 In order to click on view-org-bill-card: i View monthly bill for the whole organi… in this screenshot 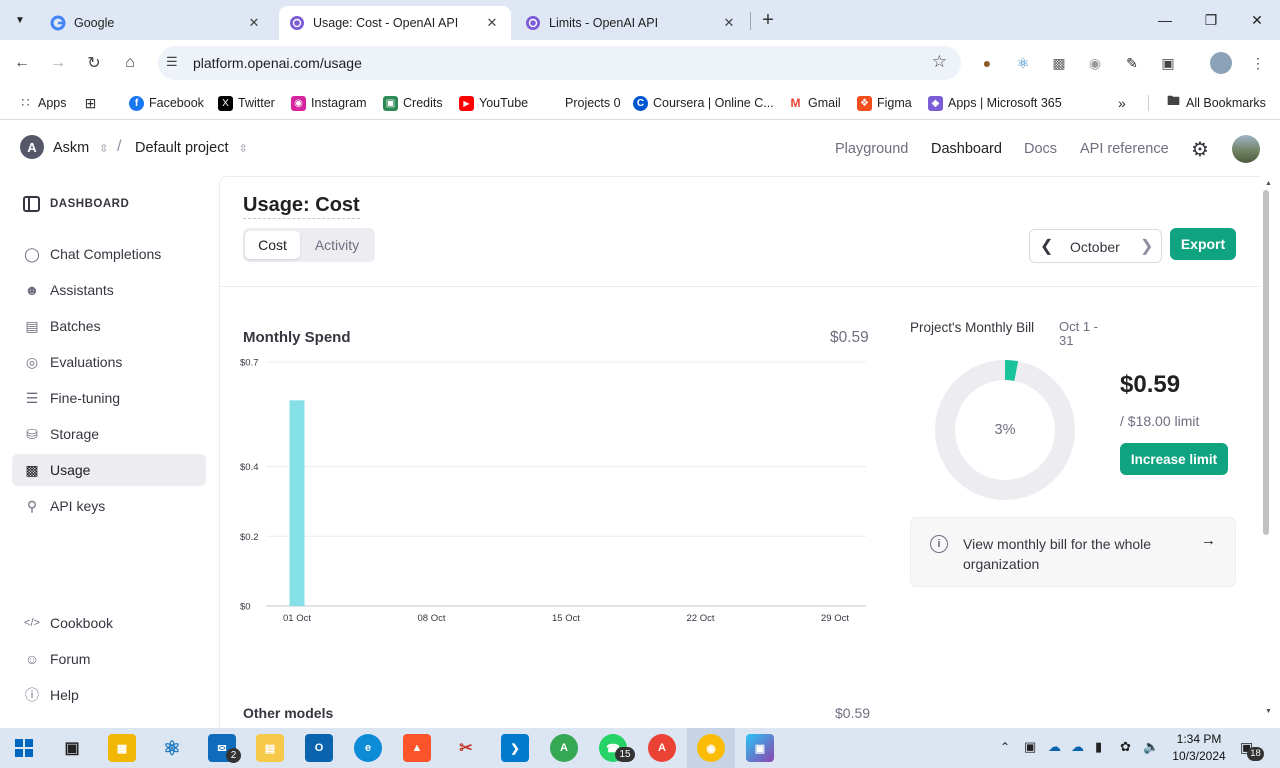, I will do `click(1073, 552)`.